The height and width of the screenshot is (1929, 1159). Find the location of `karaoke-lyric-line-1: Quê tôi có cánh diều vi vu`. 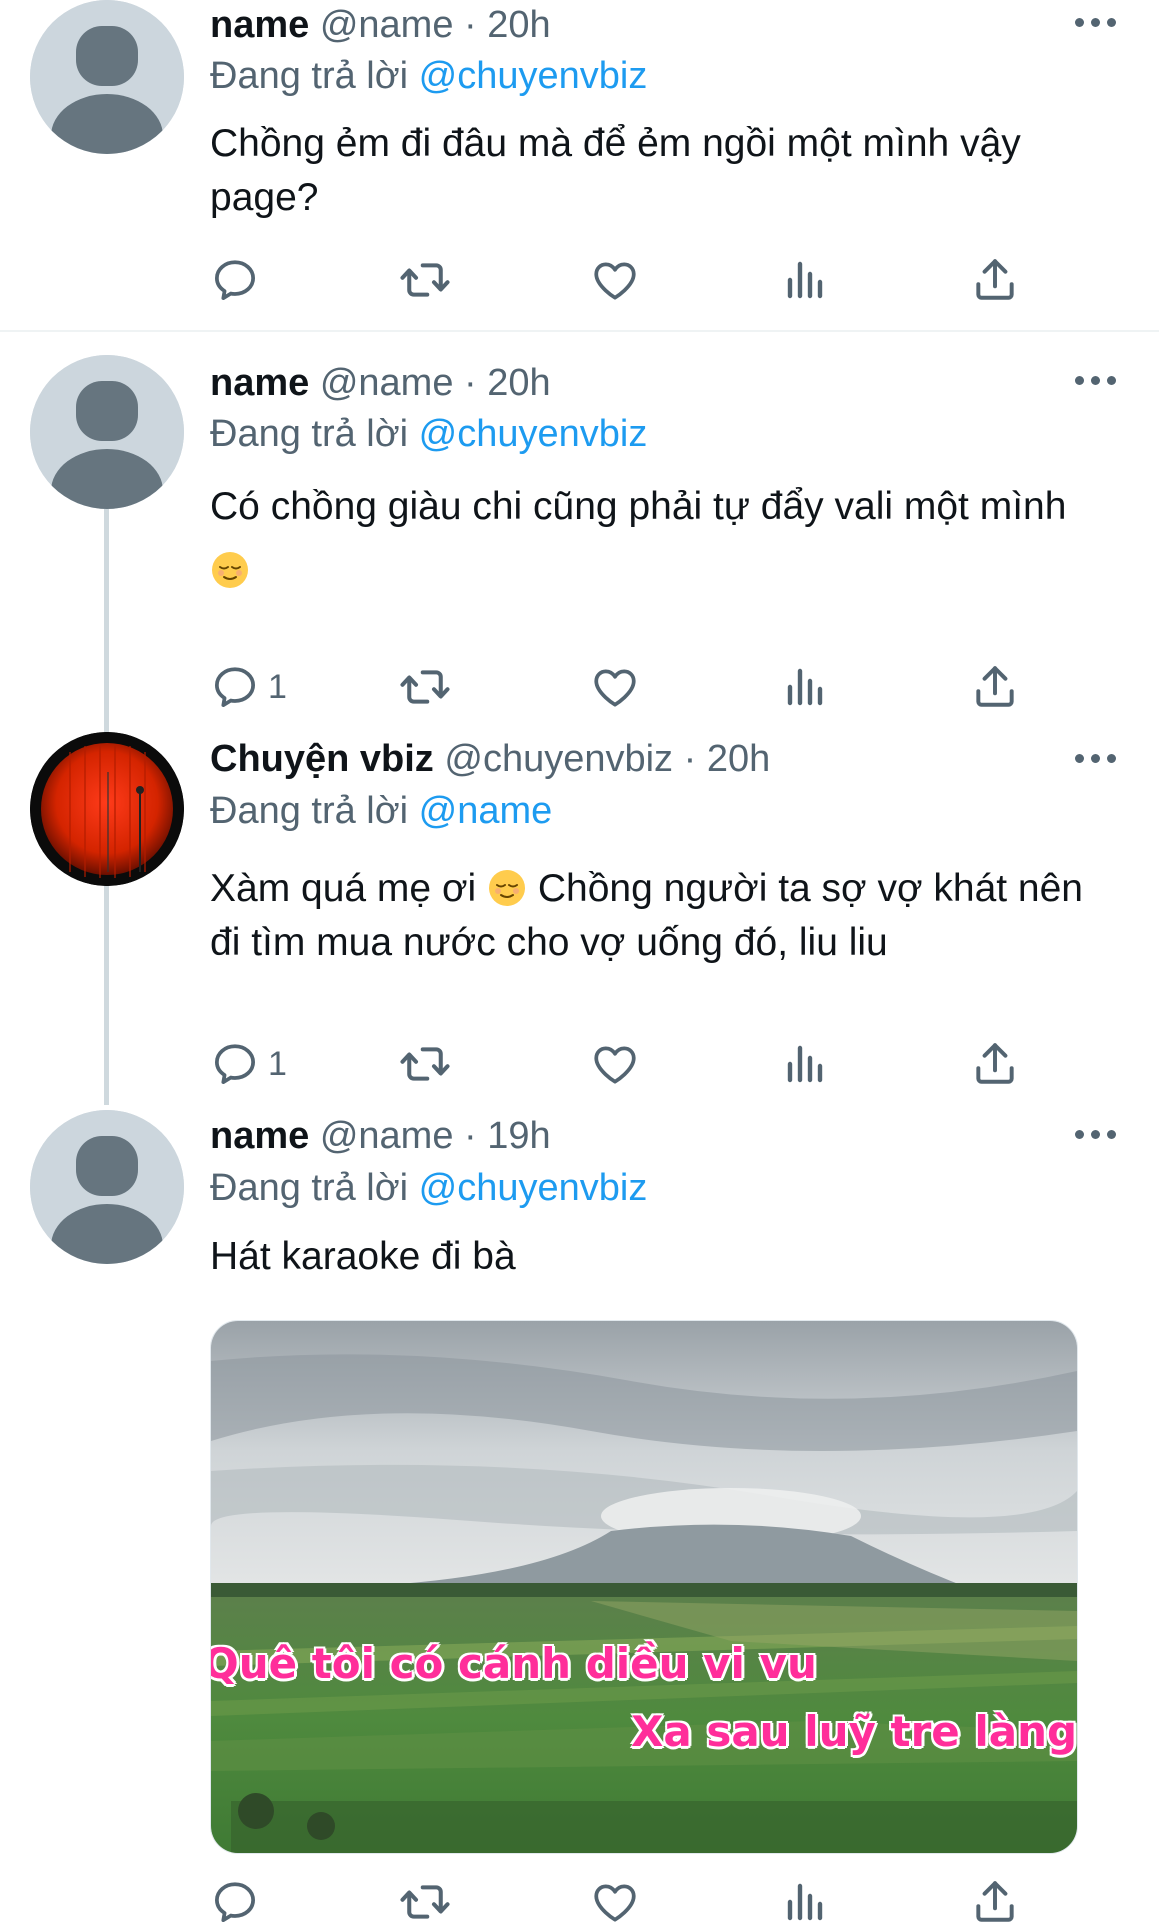

karaoke-lyric-line-1: Quê tôi có cánh diều vi vu is located at coordinates (513, 1663).